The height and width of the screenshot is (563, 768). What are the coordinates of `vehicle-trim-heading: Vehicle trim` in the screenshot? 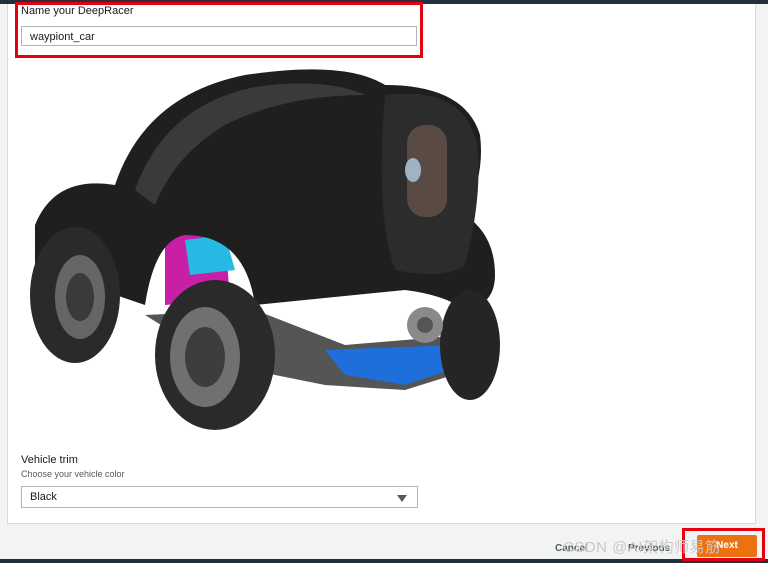 It's located at (49, 460).